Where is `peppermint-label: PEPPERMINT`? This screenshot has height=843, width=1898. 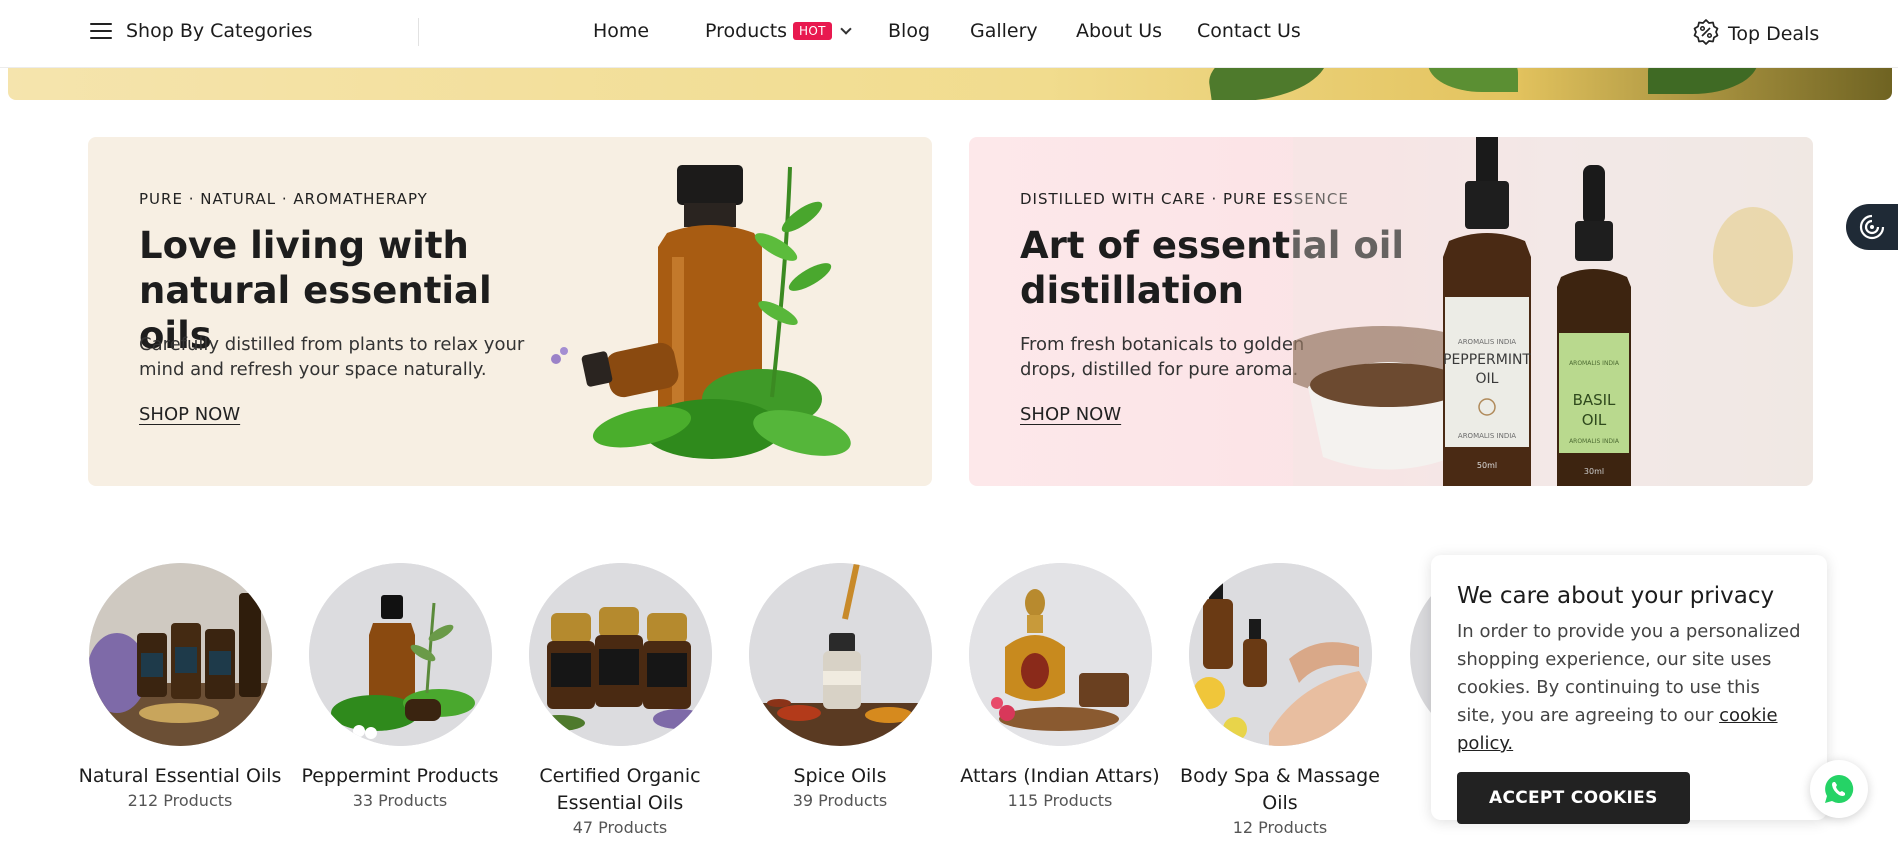
peppermint-label: PEPPERMINT is located at coordinates (1487, 360).